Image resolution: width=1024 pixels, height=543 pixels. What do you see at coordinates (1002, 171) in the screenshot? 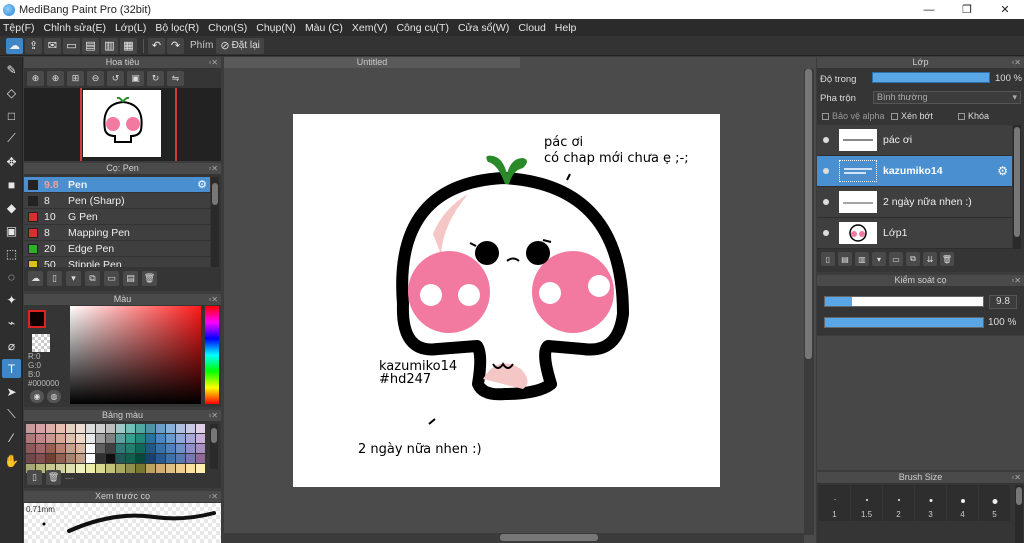
I see `gear-icon: ⚙` at bounding box center [1002, 171].